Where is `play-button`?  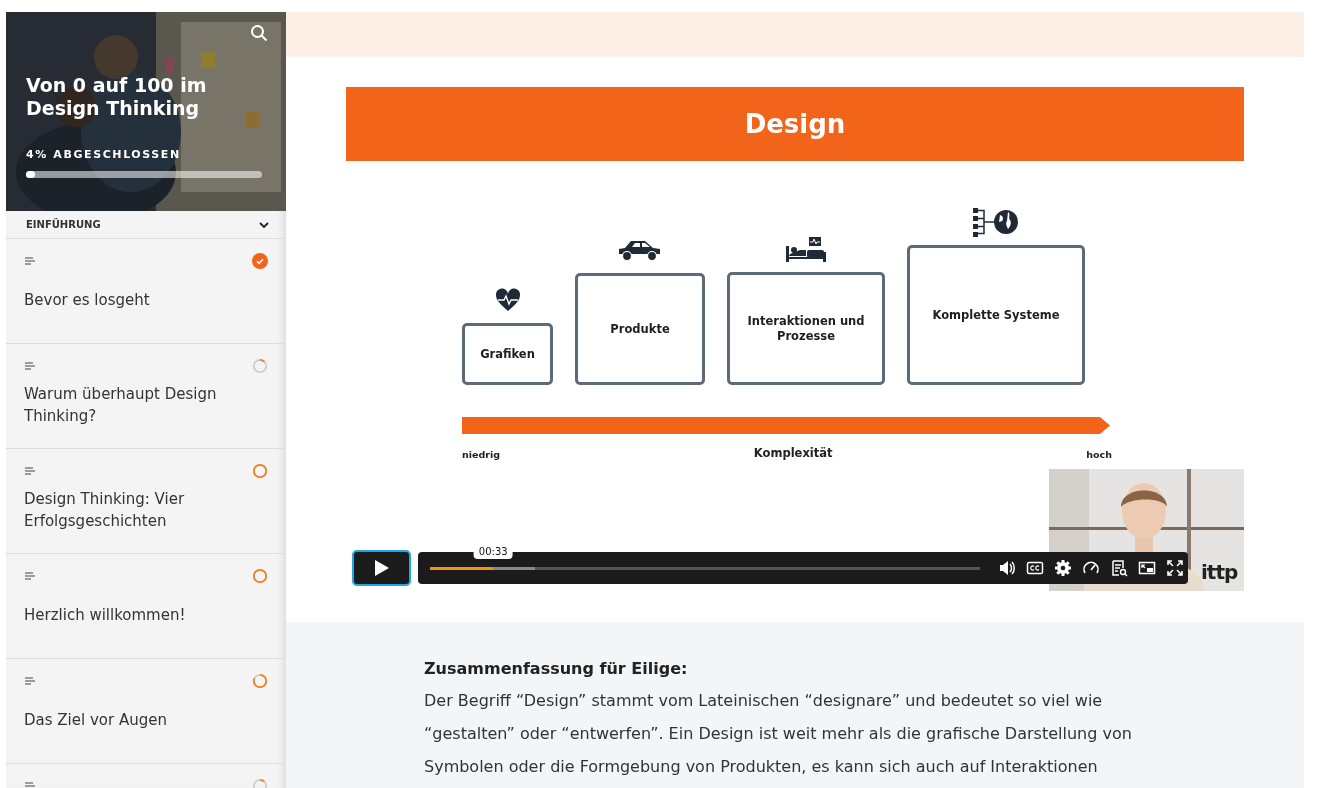
play-button is located at coordinates (381, 568).